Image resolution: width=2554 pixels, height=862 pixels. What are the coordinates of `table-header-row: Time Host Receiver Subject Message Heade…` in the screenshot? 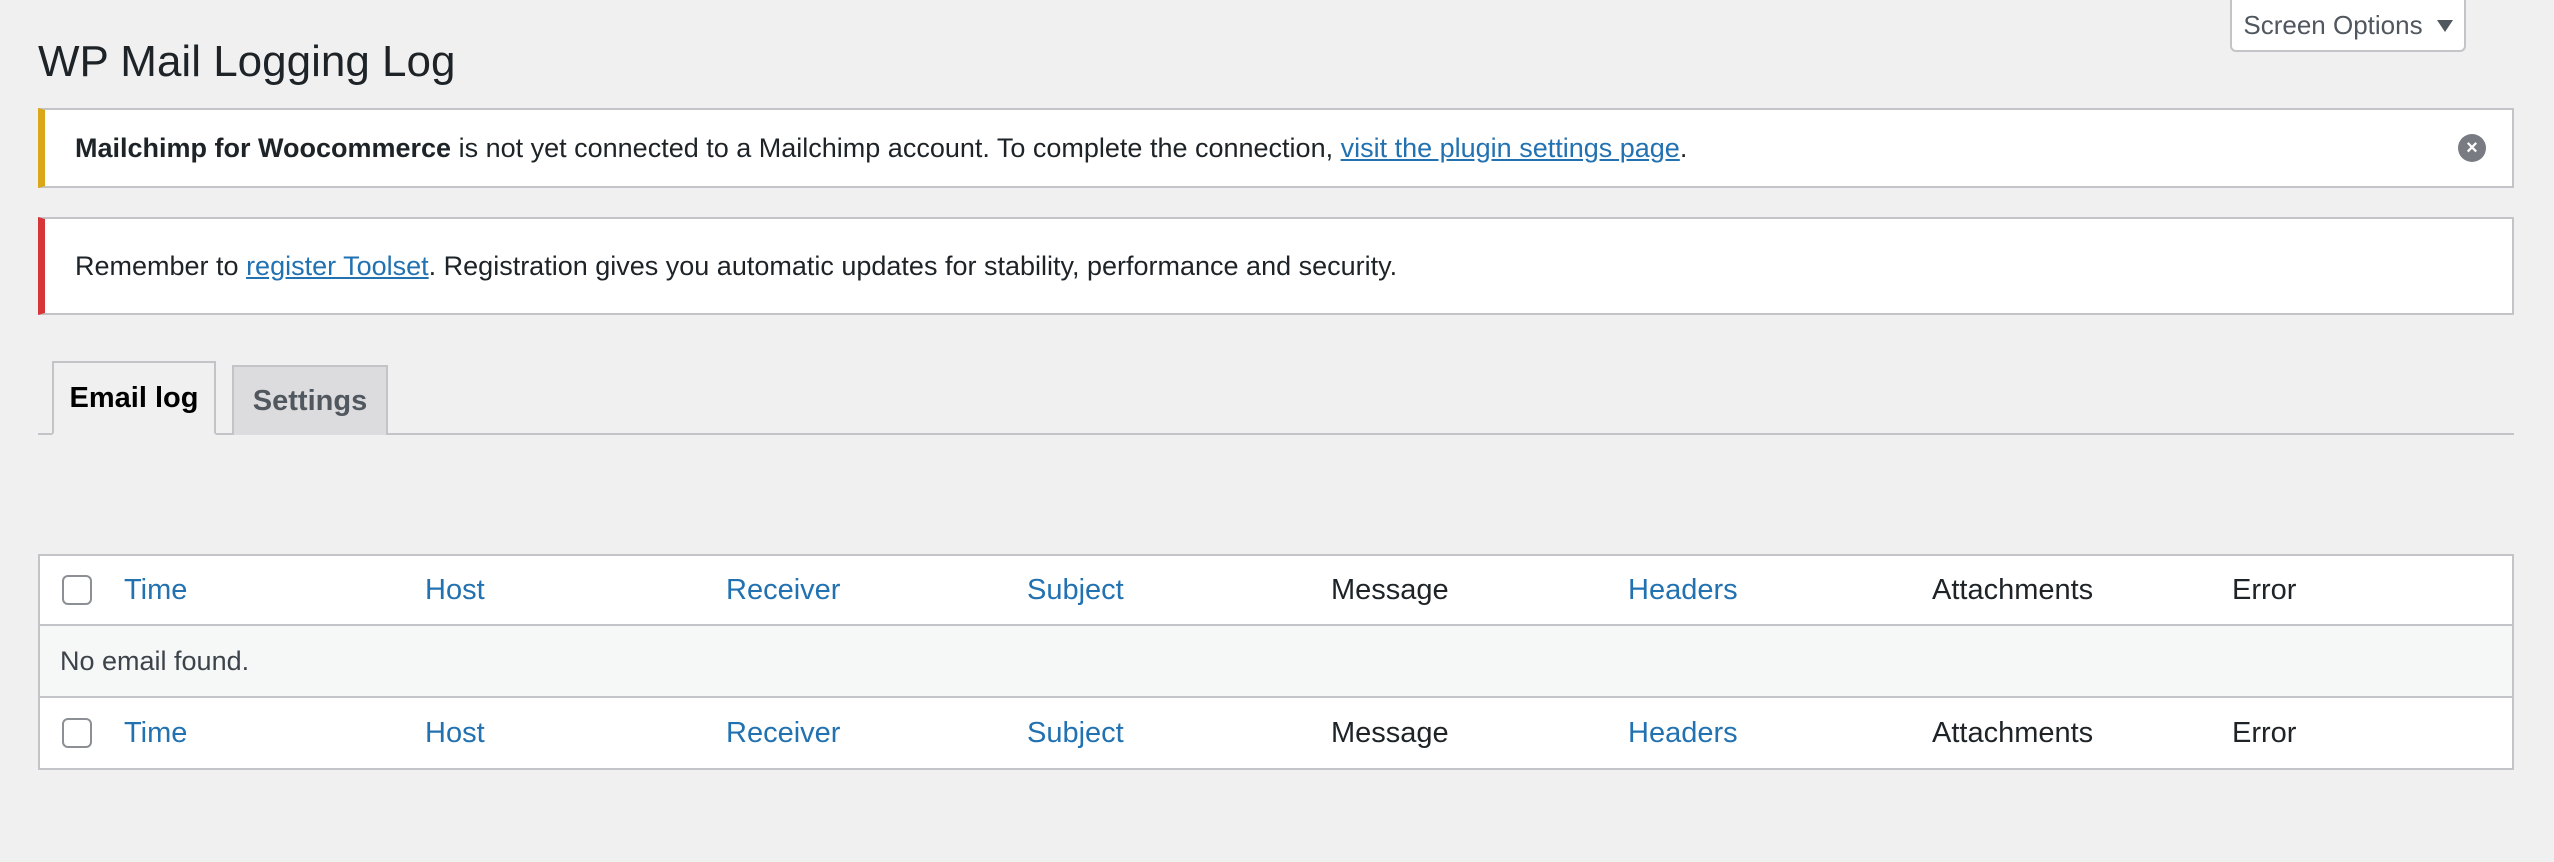 It's located at (1276, 591).